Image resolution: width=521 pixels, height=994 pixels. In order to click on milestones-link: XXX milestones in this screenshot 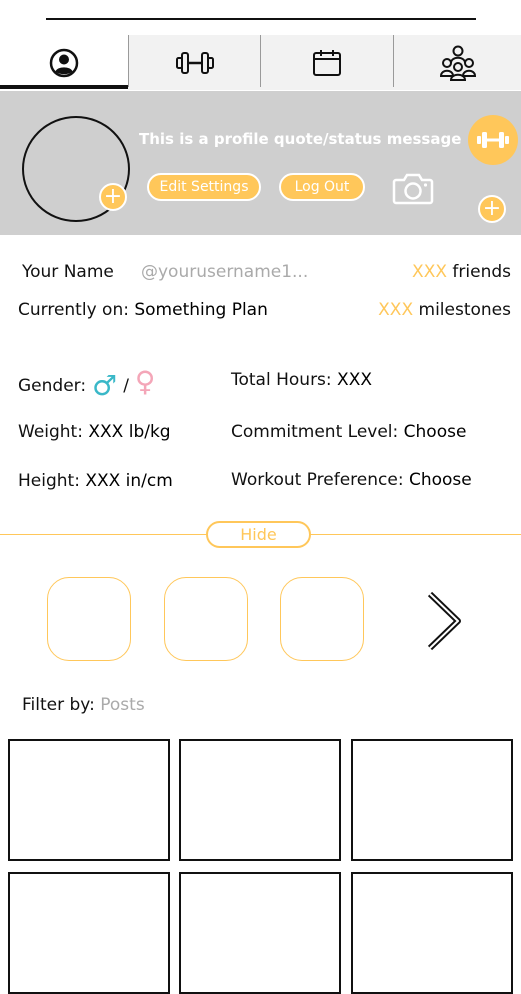, I will do `click(444, 310)`.